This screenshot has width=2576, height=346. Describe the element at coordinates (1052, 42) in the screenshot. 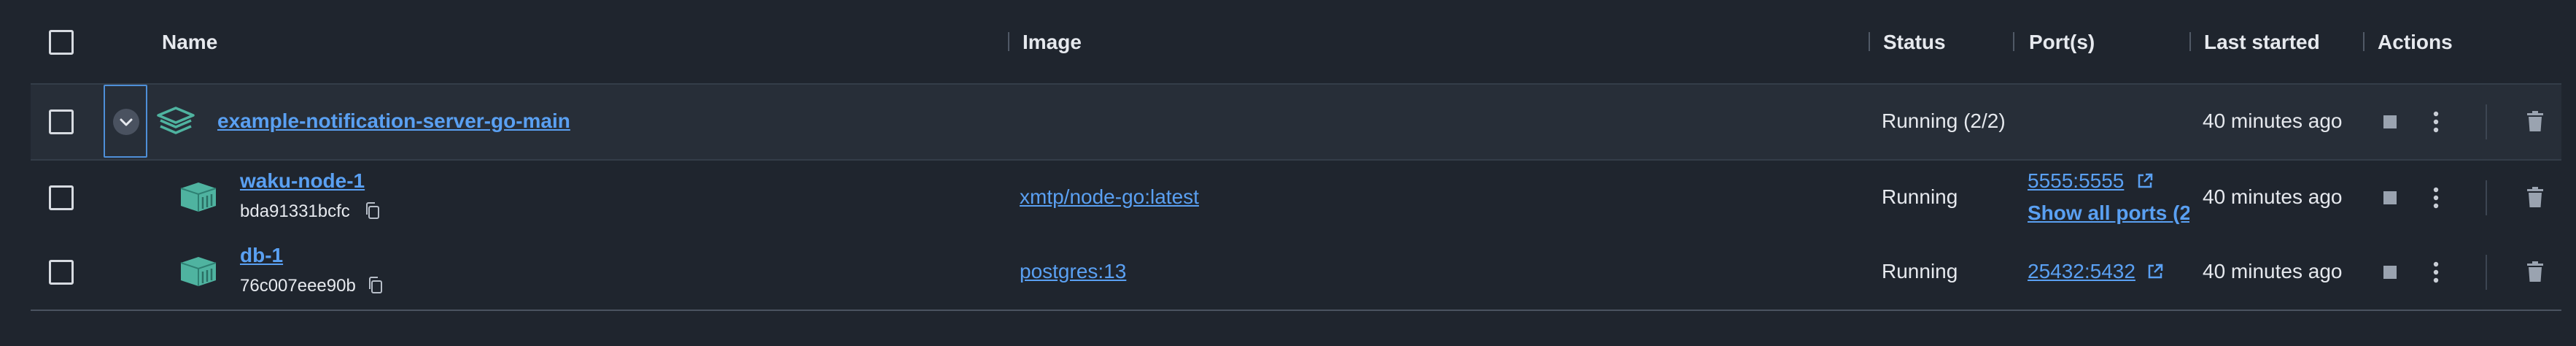

I see `column-header-image: Image` at that location.